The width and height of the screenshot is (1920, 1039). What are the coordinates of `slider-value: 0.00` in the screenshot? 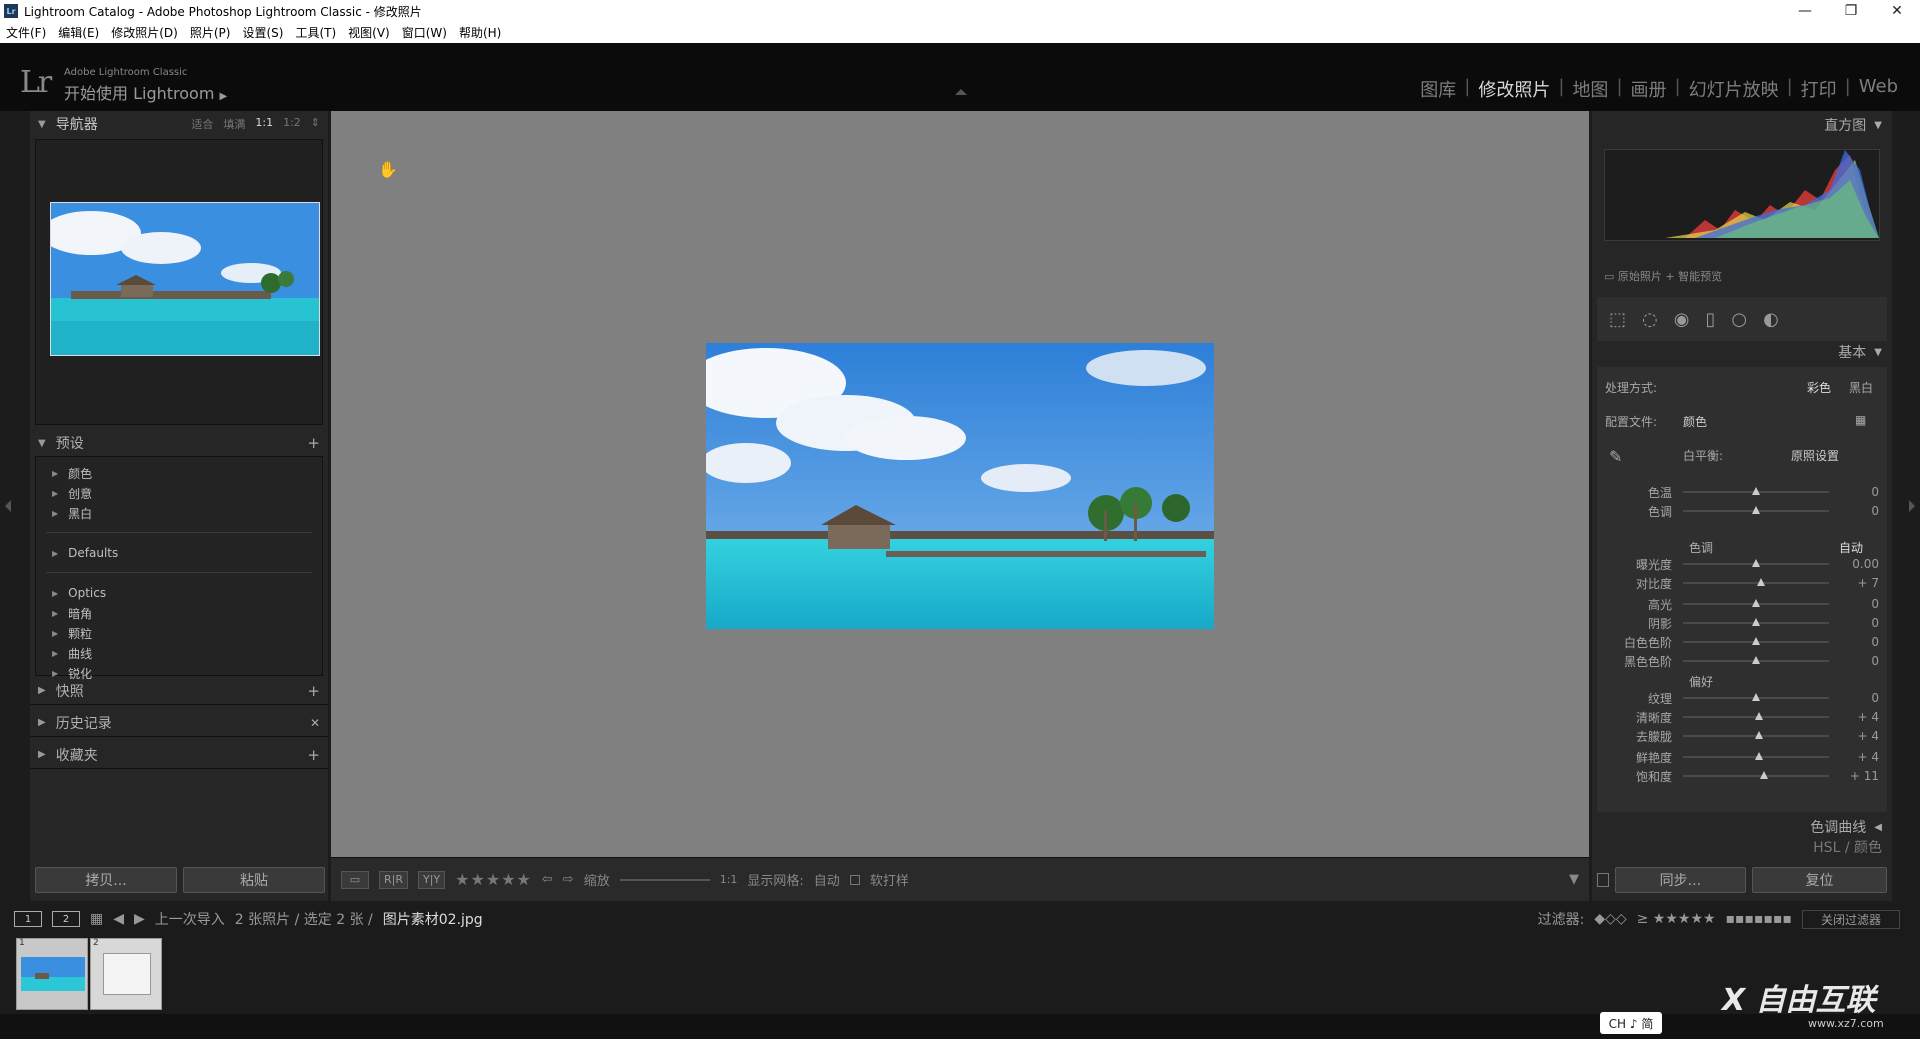 It's located at (1865, 564).